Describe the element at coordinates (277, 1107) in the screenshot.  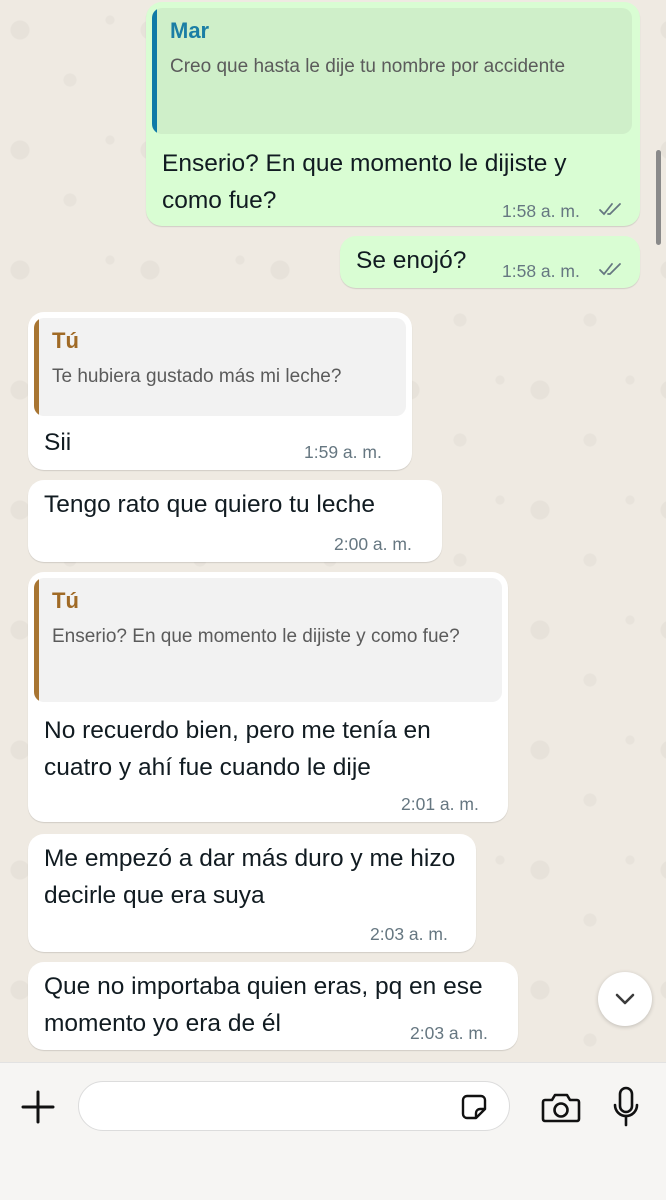
I see `message-input` at that location.